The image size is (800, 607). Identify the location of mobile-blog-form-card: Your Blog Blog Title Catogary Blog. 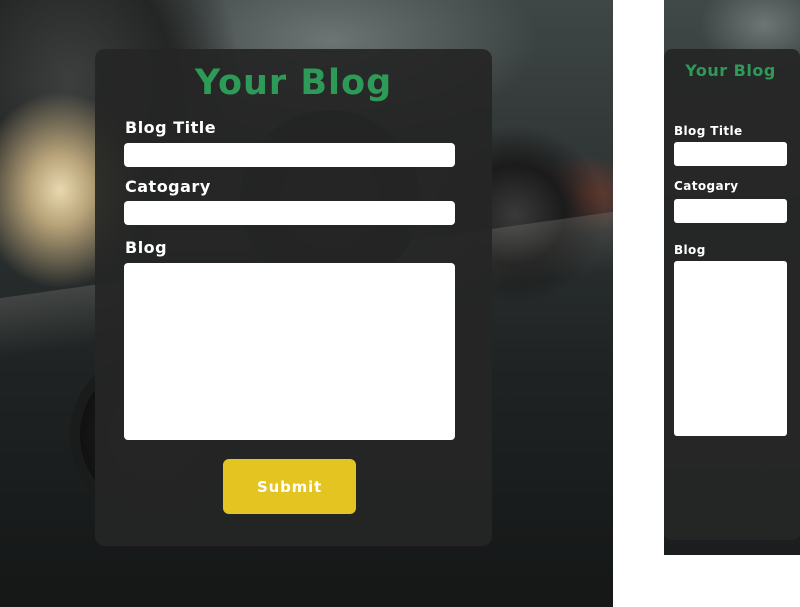
(732, 294).